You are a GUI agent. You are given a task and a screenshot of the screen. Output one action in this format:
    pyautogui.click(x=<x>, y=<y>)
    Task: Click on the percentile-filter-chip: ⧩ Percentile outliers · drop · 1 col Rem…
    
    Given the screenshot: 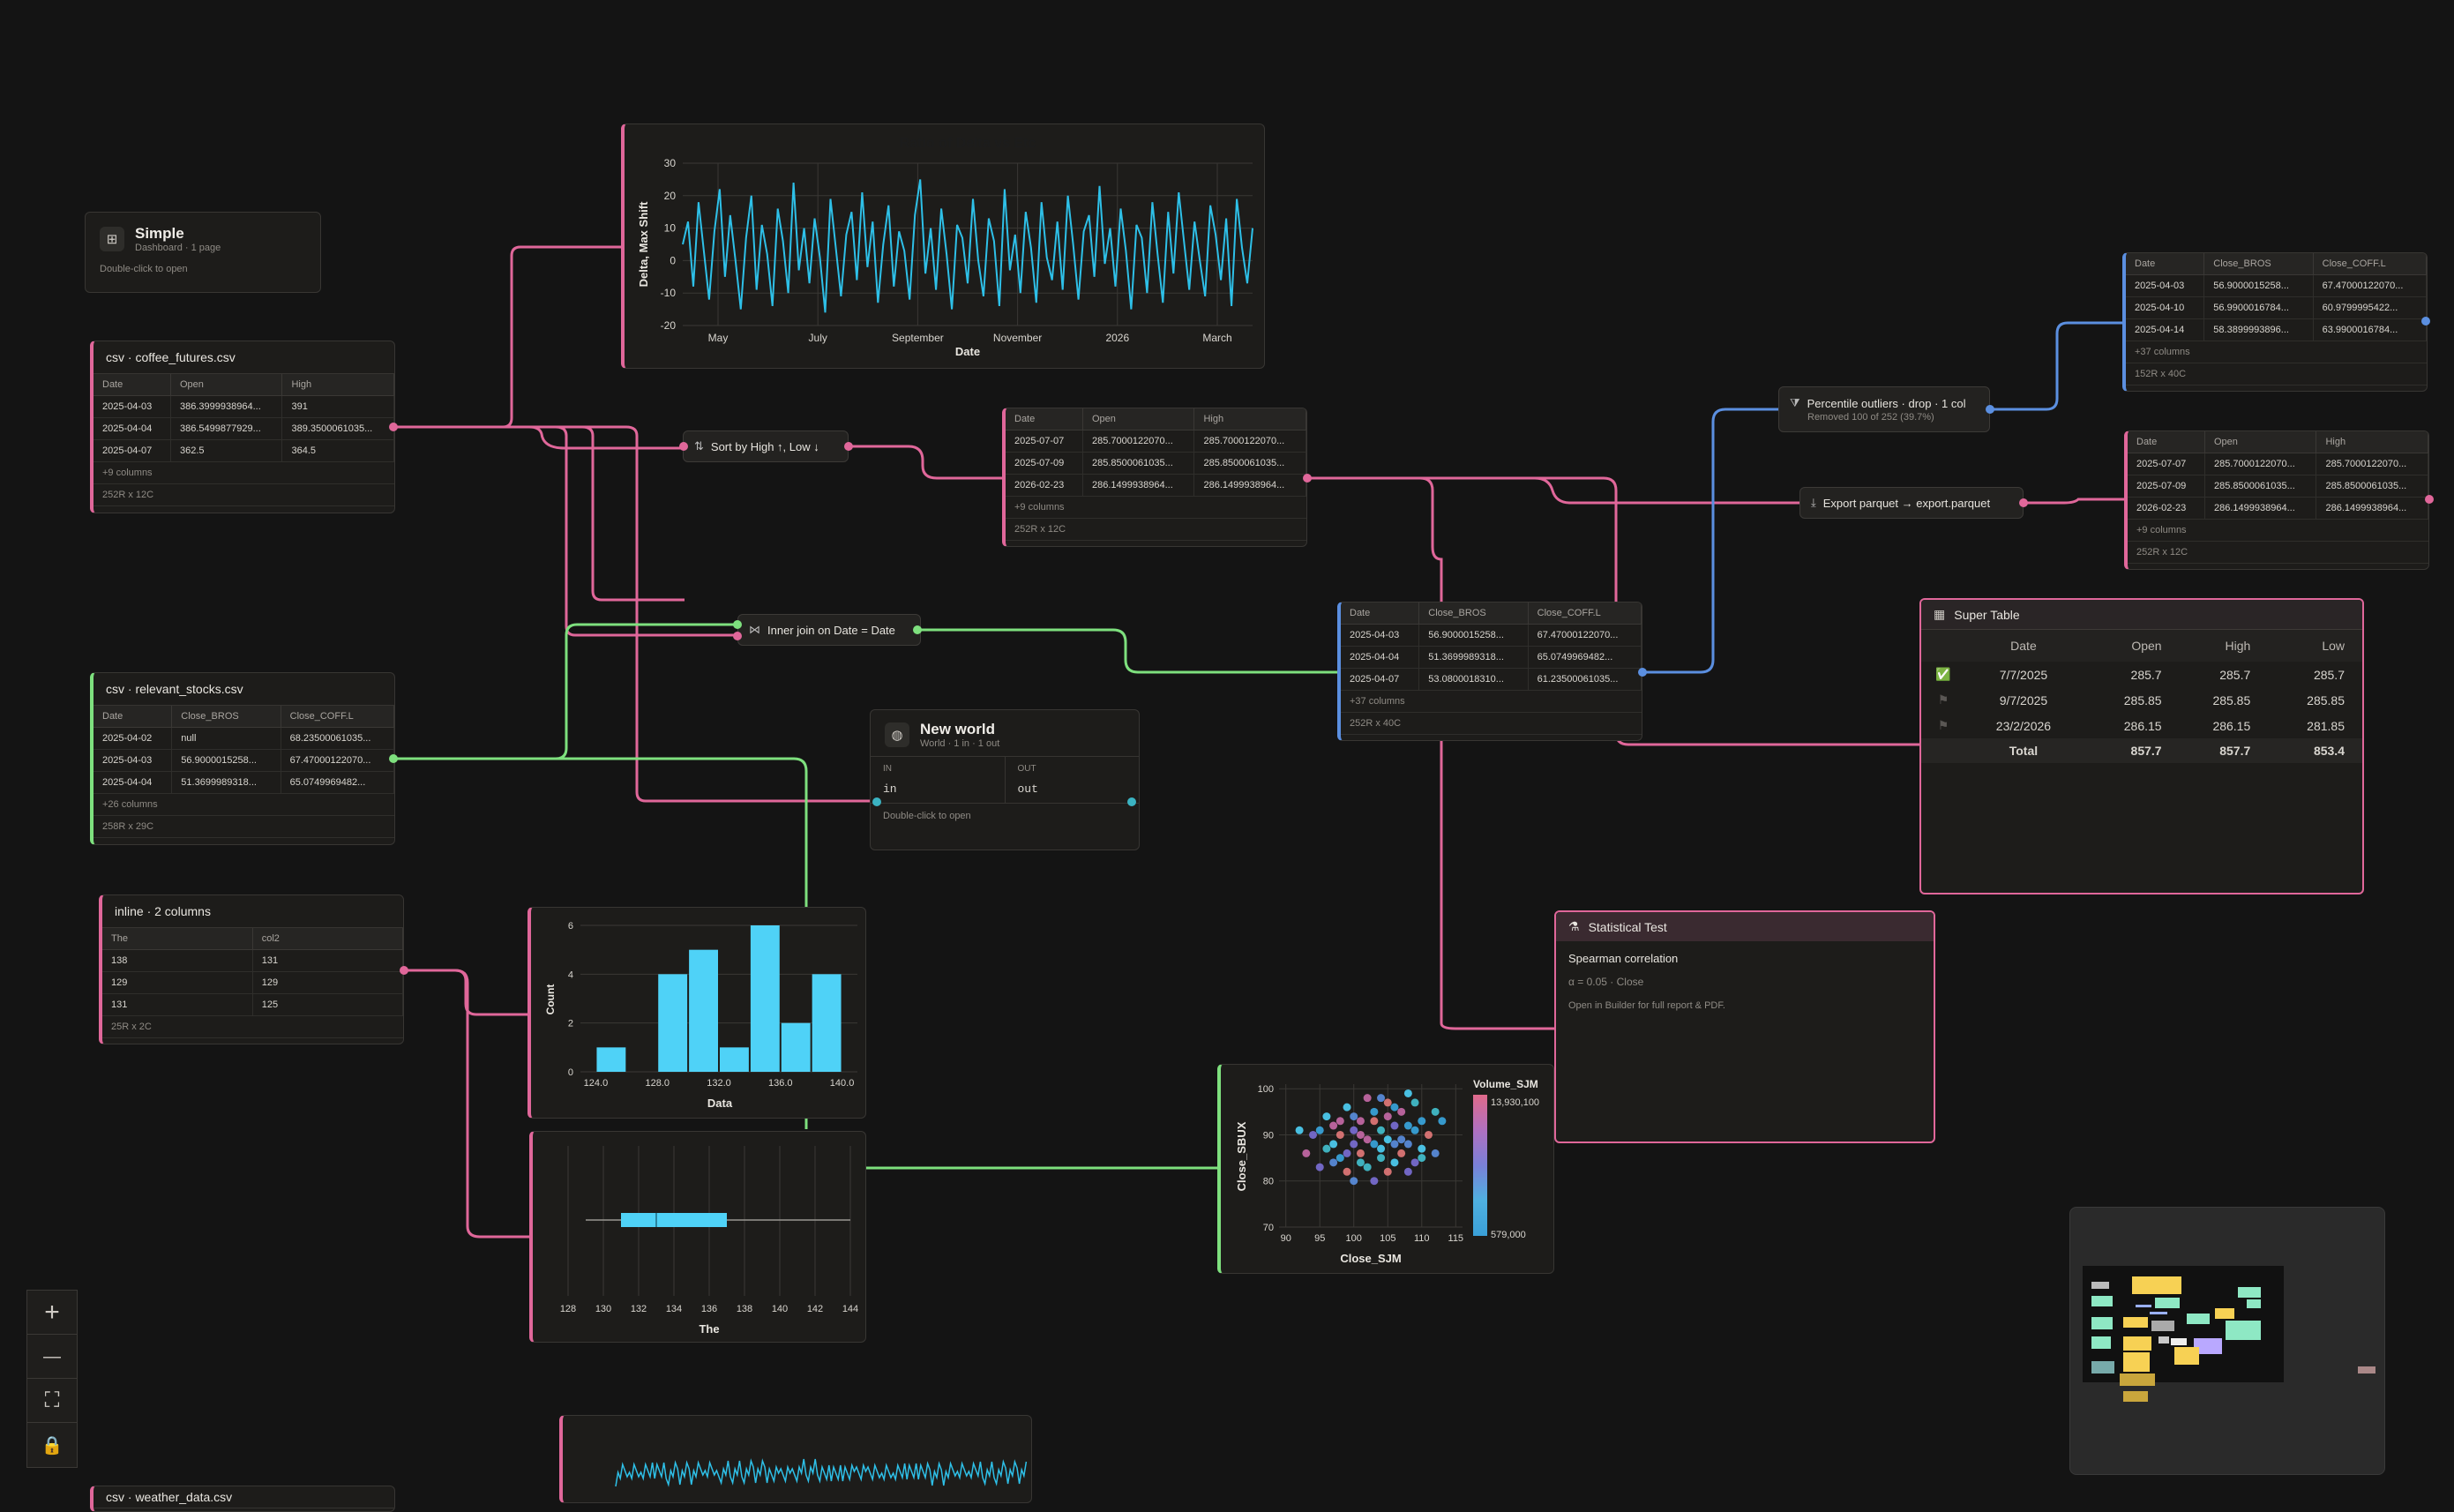 What is the action you would take?
    pyautogui.click(x=1884, y=409)
    